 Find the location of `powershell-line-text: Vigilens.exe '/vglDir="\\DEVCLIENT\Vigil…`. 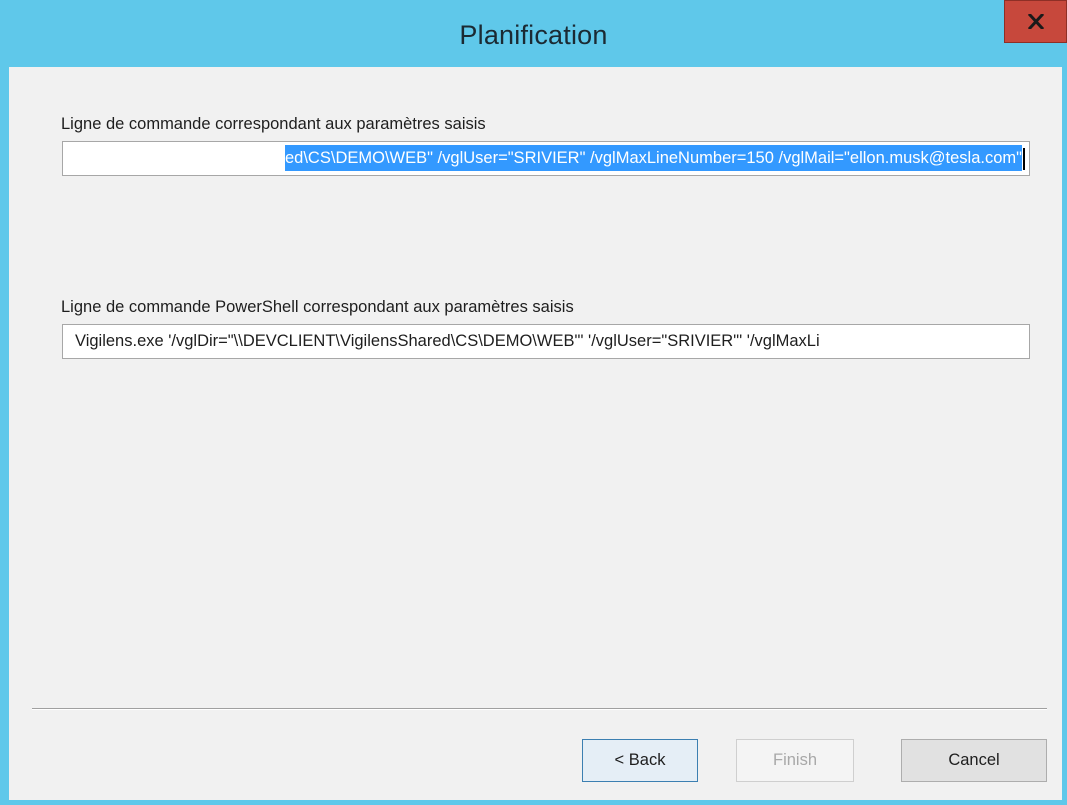

powershell-line-text: Vigilens.exe '/vglDir="\\DEVCLIENT\Vigil… is located at coordinates (447, 341).